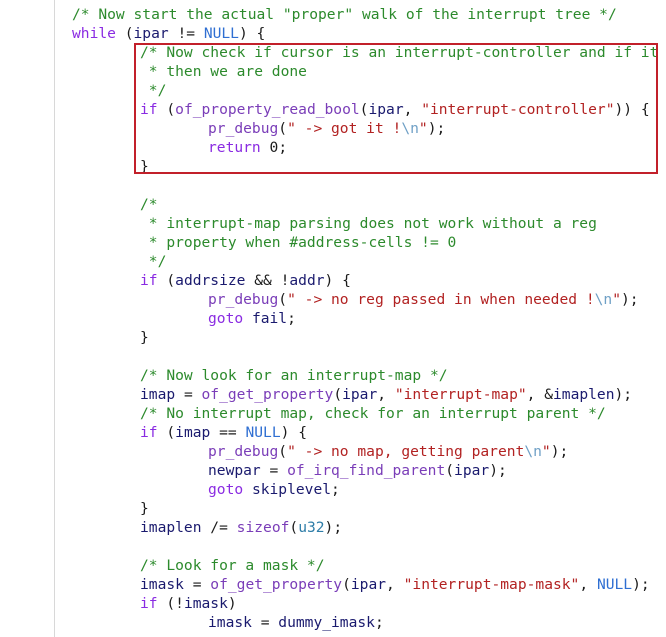 Image resolution: width=666 pixels, height=637 pixels. Describe the element at coordinates (291, 489) in the screenshot. I see `code-token: skiplevel` at that location.